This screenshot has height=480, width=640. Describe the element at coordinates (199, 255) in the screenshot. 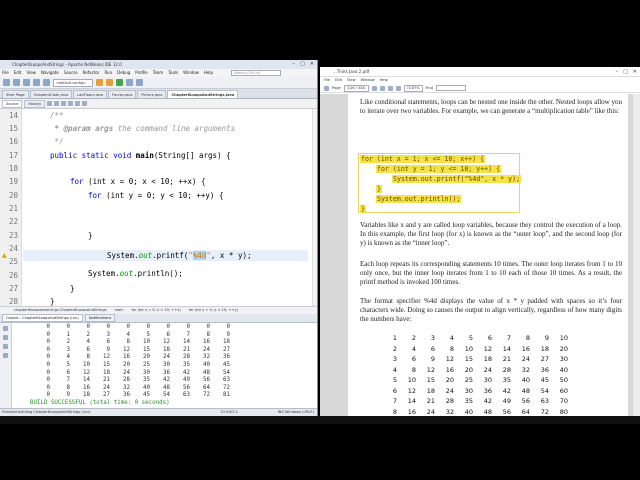

I see `selected-format-specifier: %4d` at that location.